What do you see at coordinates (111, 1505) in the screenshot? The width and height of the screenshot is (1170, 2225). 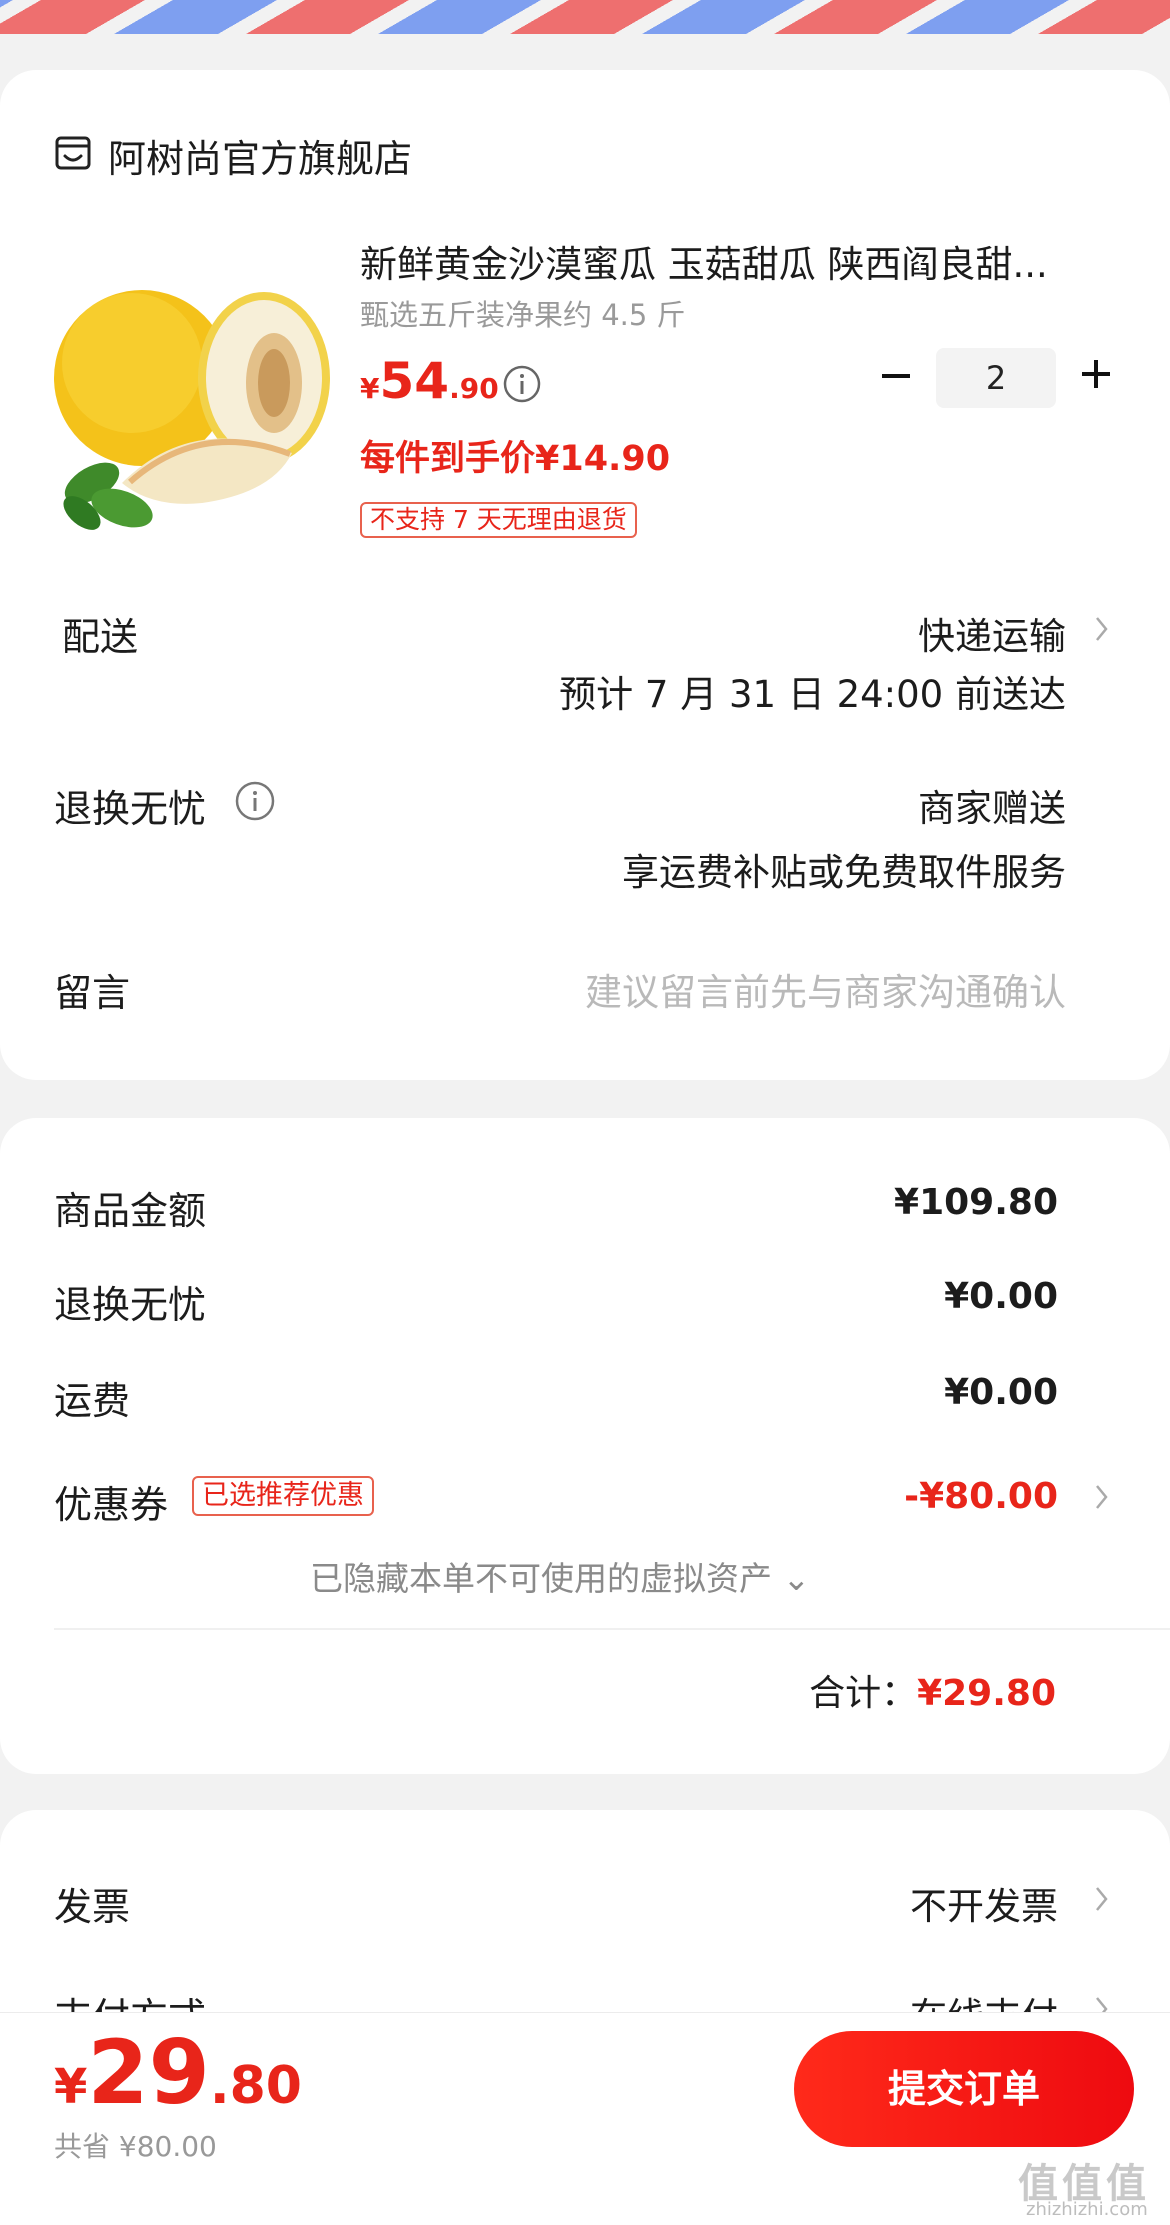 I see `coupon-label: 优惠券` at bounding box center [111, 1505].